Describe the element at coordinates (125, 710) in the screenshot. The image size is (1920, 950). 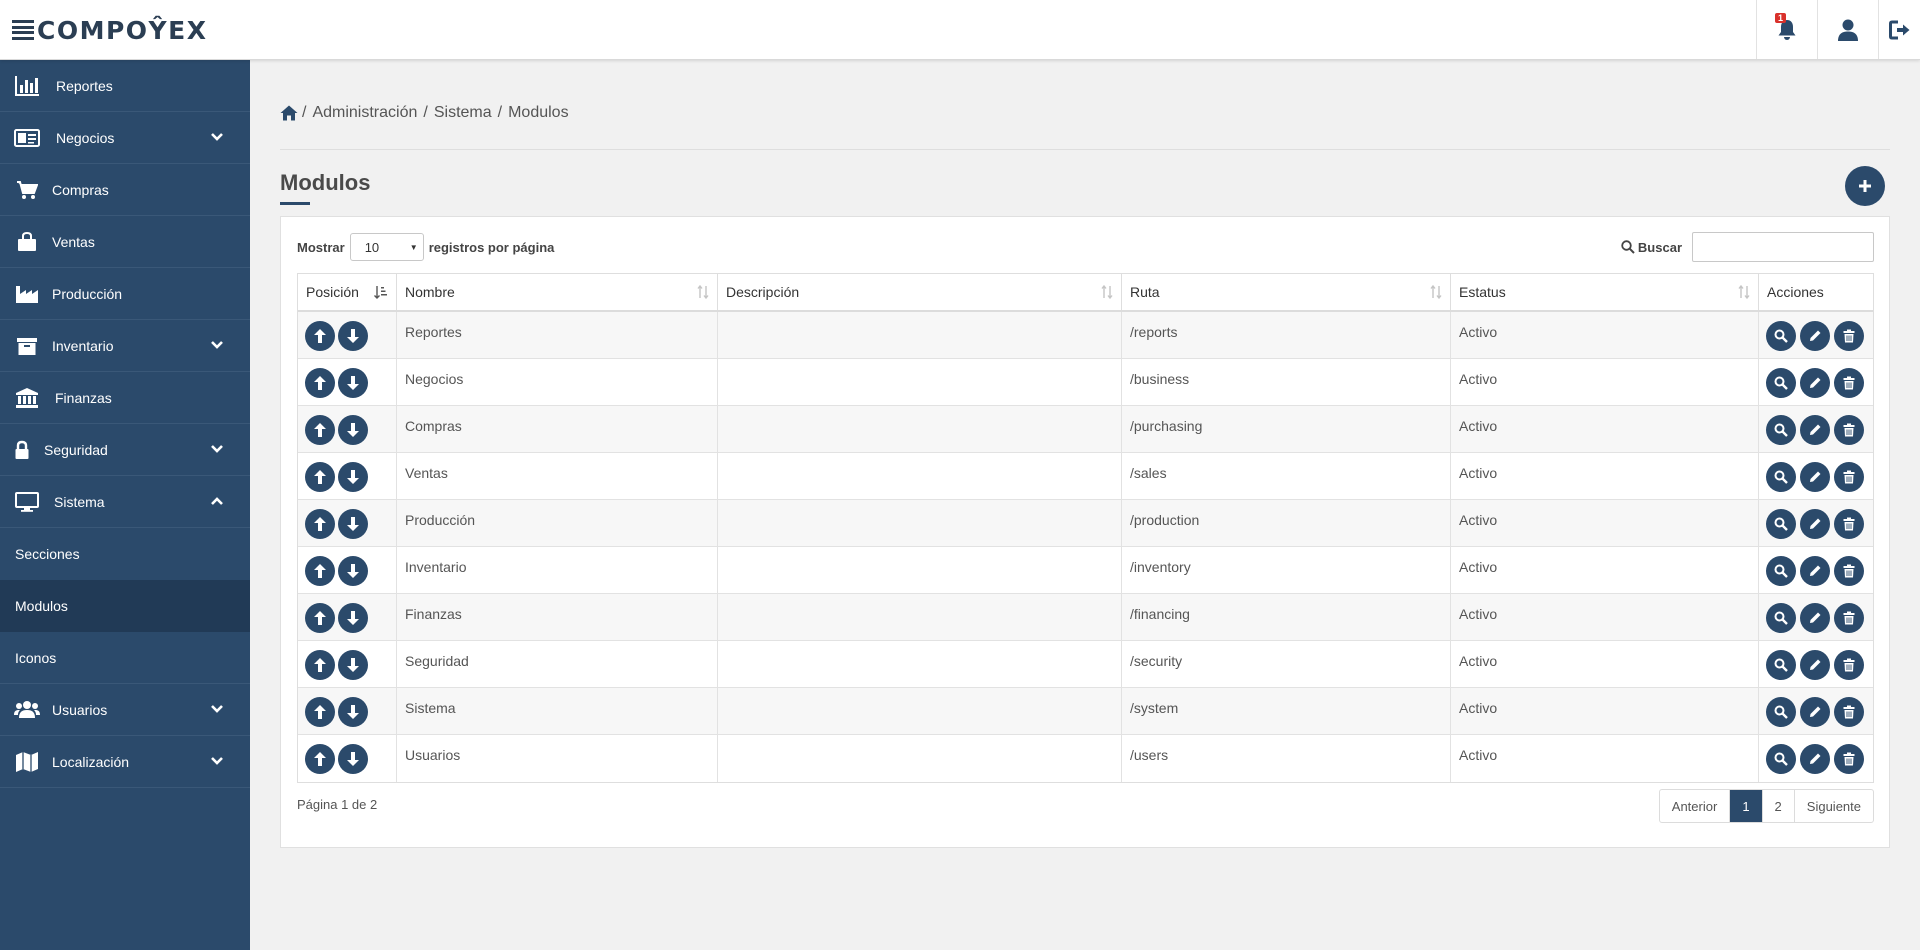
I see `sidebar-item-usuarios: Usuarios` at that location.